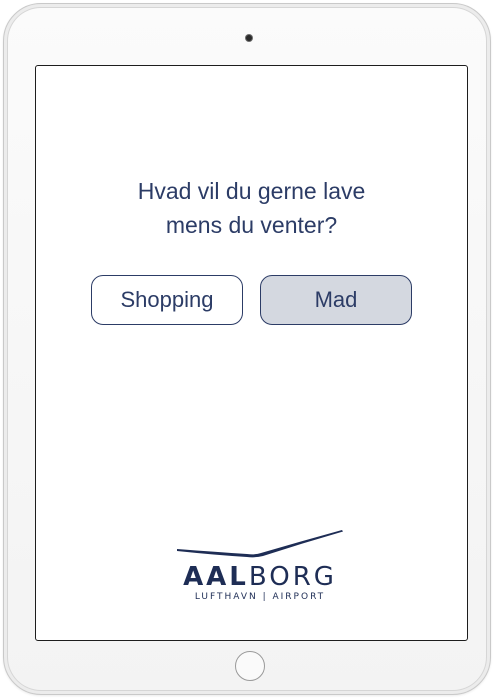 The height and width of the screenshot is (700, 496). I want to click on question-prompt: Hvad vil du gerne lave mens du venter?, so click(251, 208).